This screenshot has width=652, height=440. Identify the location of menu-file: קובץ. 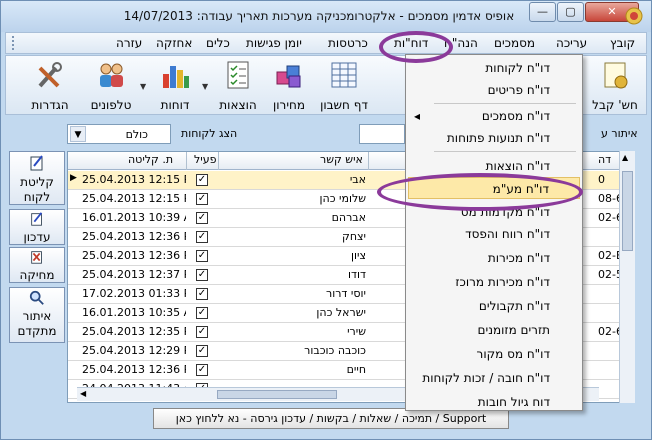
(622, 43).